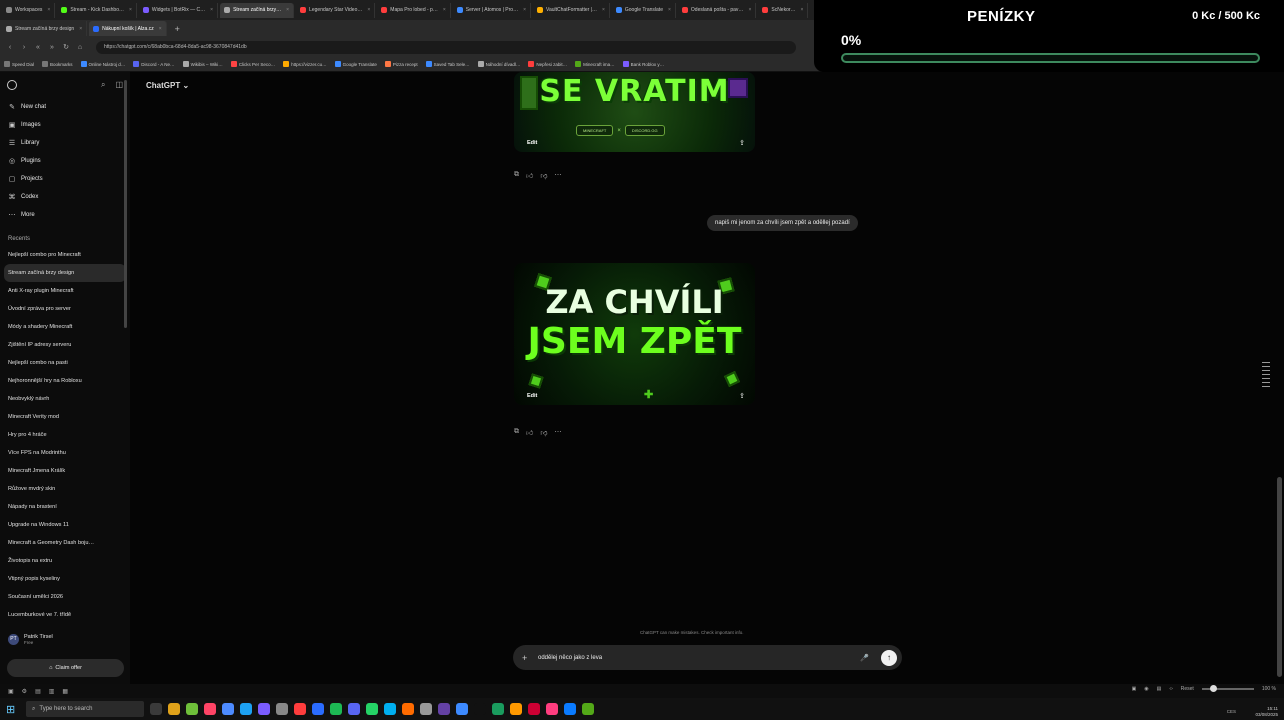 This screenshot has width=1284, height=720. What do you see at coordinates (634, 112) in the screenshot?
I see `generated-image-se-vratim: SE VRATIM MINECRAFT × DISCORD.GG Edit ⇪` at bounding box center [634, 112].